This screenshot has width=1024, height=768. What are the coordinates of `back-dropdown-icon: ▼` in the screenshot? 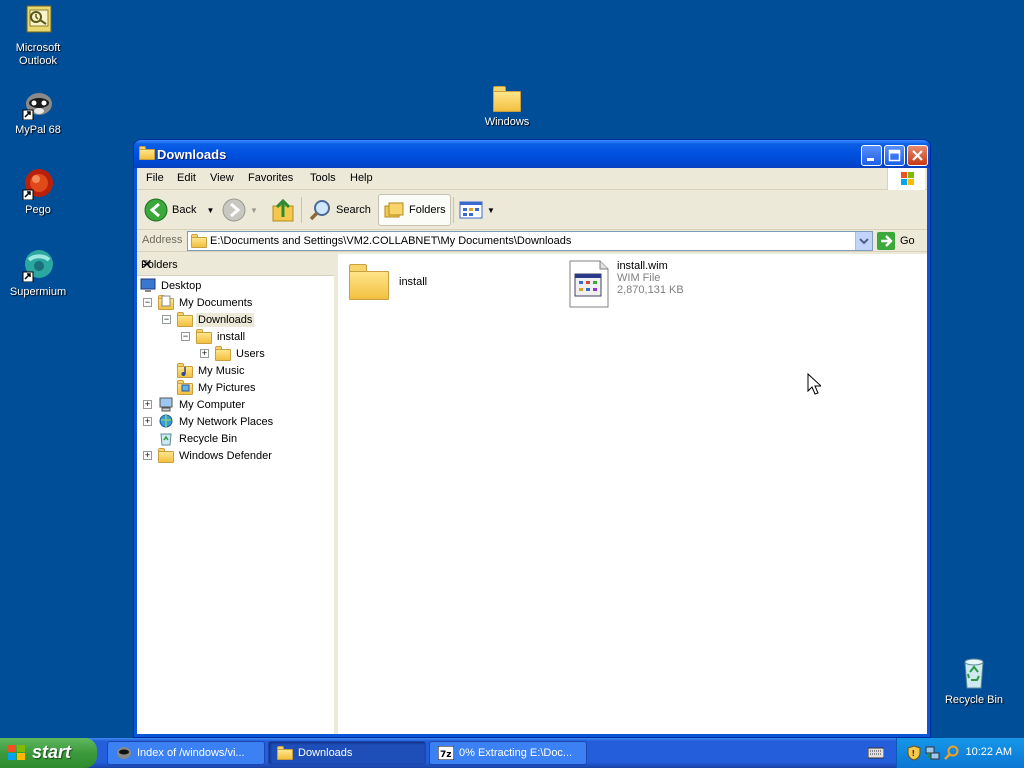 It's located at (210, 210).